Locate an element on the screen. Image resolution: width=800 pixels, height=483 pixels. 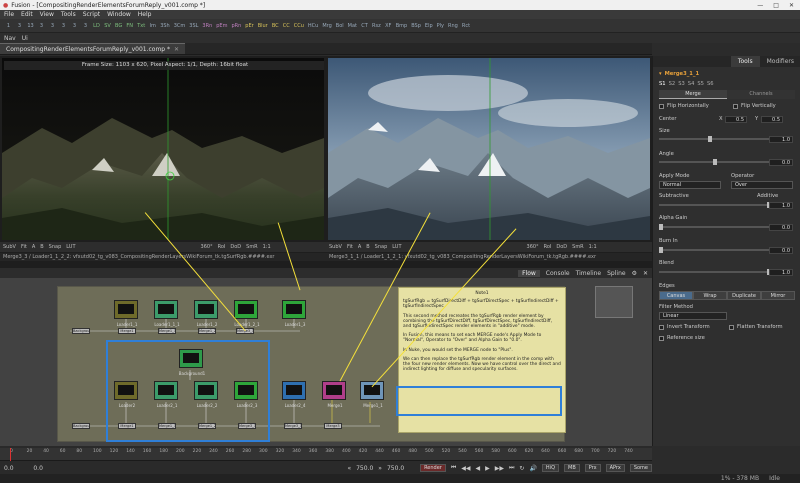
flow-settings-icon: ⚙ is located at coordinates (634, 273).